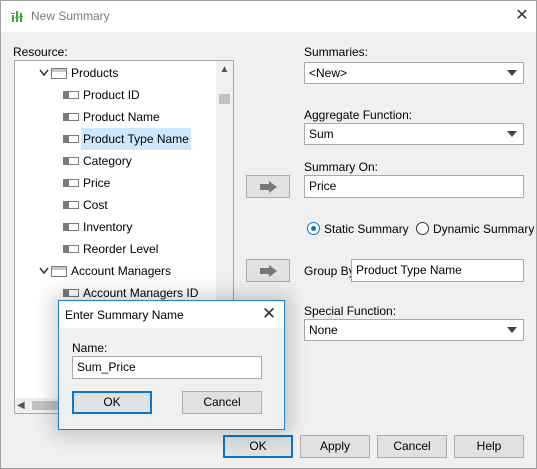  I want to click on tree-node-label: Products, so click(95, 73).